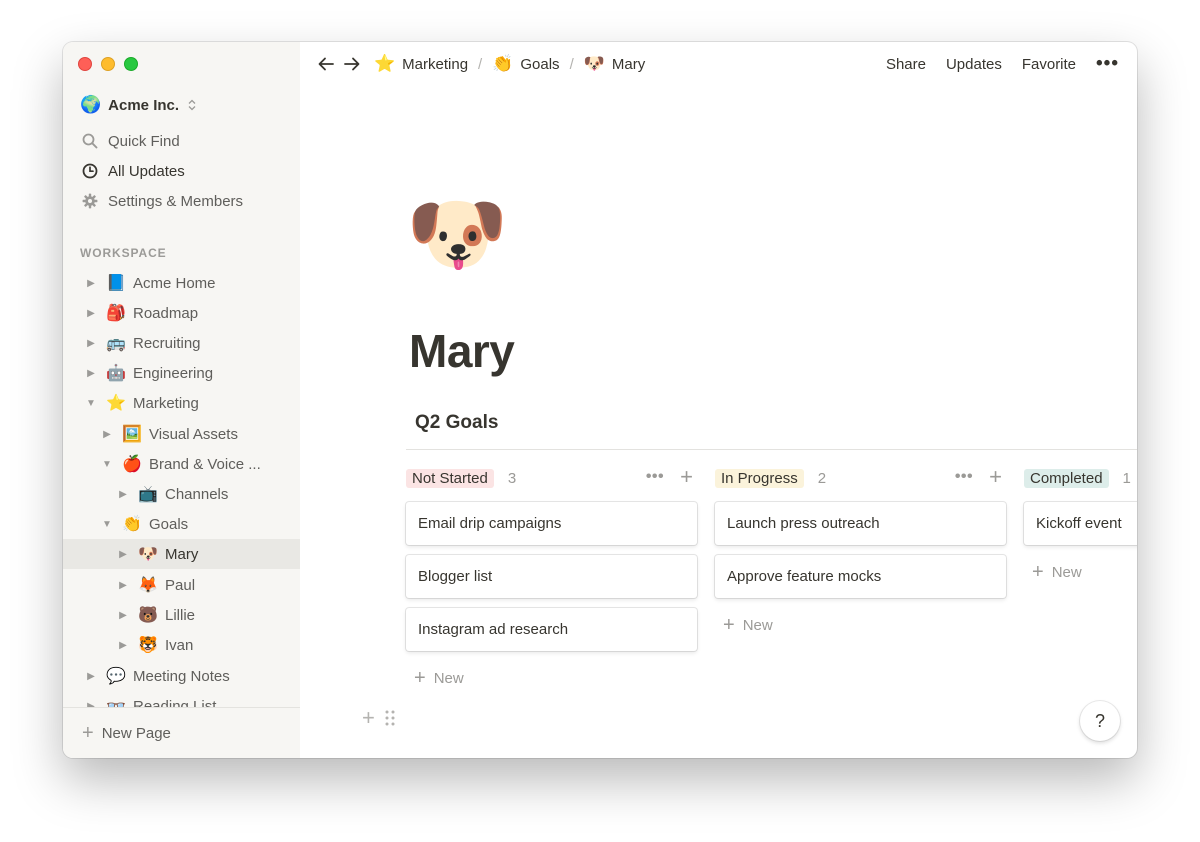 The width and height of the screenshot is (1200, 842). Describe the element at coordinates (628, 64) in the screenshot. I see `breadcrumb-label: Mary` at that location.